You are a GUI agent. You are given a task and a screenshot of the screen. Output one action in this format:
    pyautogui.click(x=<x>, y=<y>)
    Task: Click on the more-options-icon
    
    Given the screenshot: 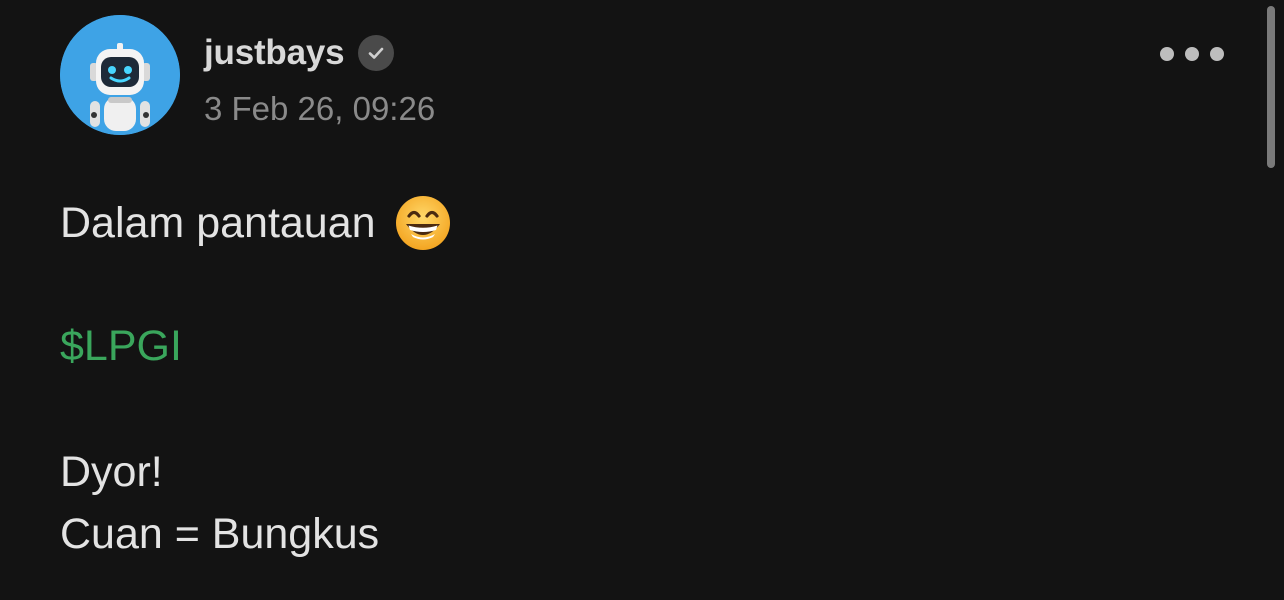 What is the action you would take?
    pyautogui.click(x=1192, y=54)
    